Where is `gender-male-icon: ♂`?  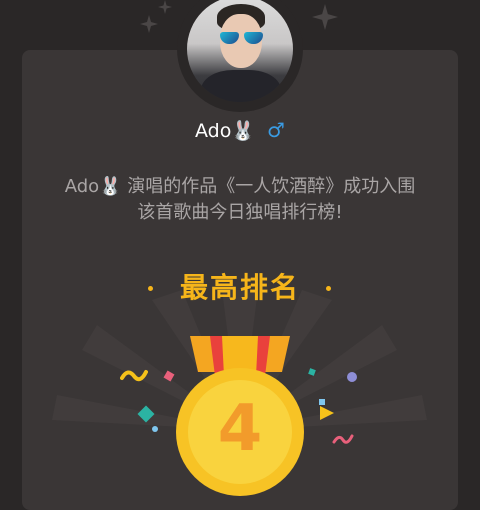
gender-male-icon: ♂ is located at coordinates (276, 130).